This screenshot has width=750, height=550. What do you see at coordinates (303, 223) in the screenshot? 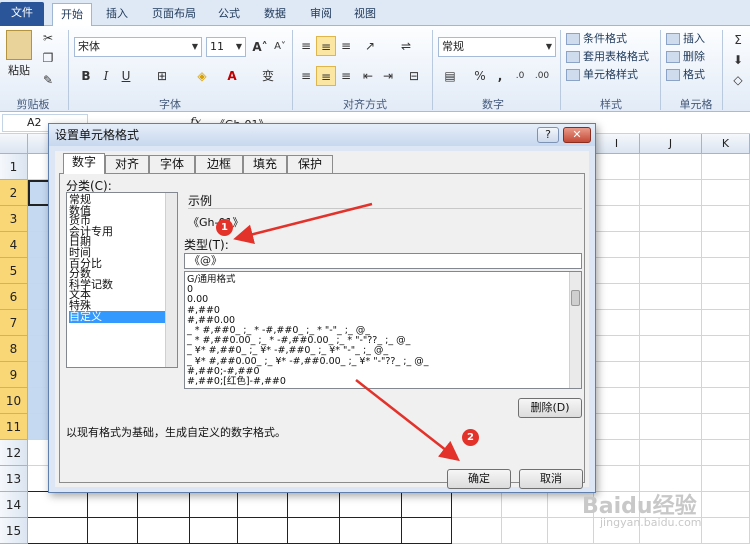
I see `arrow-to-type-input` at bounding box center [303, 223].